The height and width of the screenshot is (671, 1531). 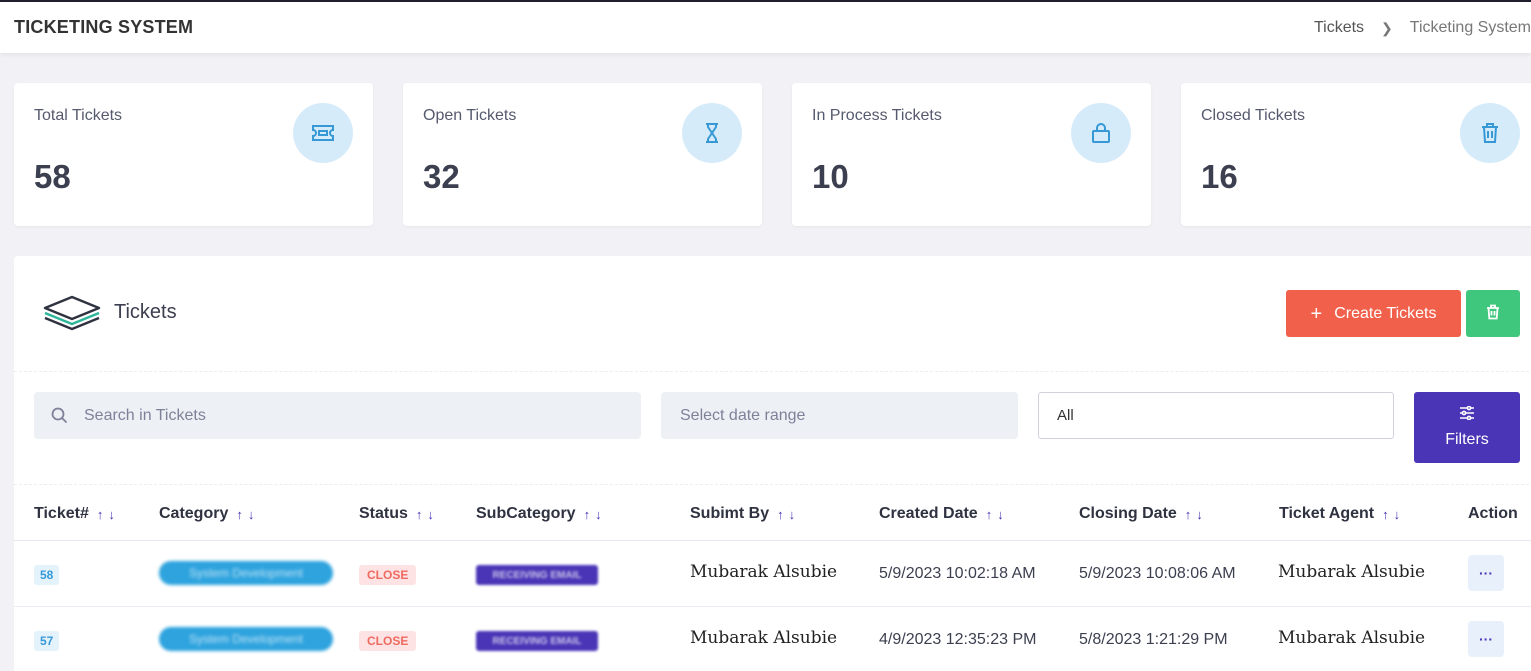 I want to click on ticket-id-badge: 57, so click(x=47, y=641).